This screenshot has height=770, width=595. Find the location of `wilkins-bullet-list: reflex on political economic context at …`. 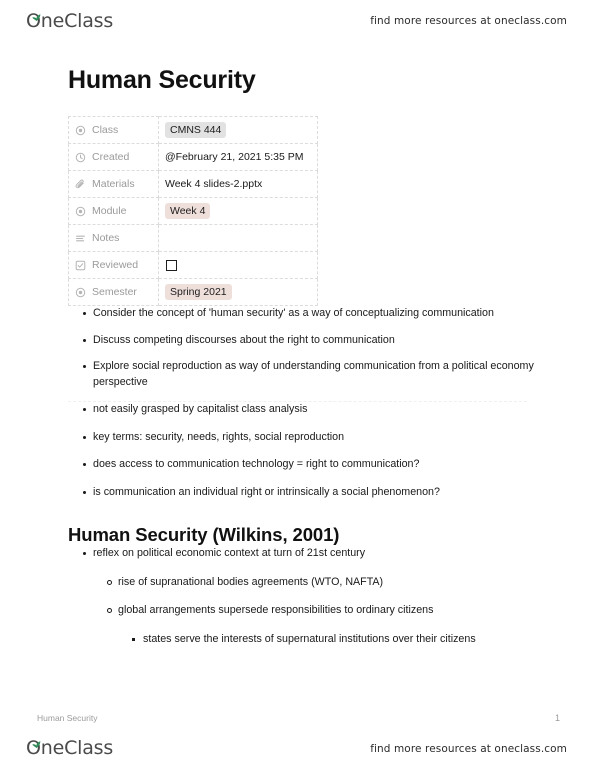

wilkins-bullet-list: reflex on political economic context at … is located at coordinates (297, 596).